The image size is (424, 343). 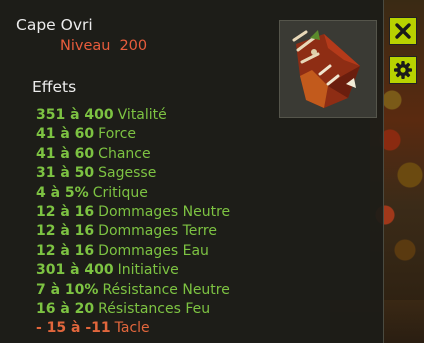 I want to click on effect-row: 31 à 50 Sagesse, so click(x=133, y=173).